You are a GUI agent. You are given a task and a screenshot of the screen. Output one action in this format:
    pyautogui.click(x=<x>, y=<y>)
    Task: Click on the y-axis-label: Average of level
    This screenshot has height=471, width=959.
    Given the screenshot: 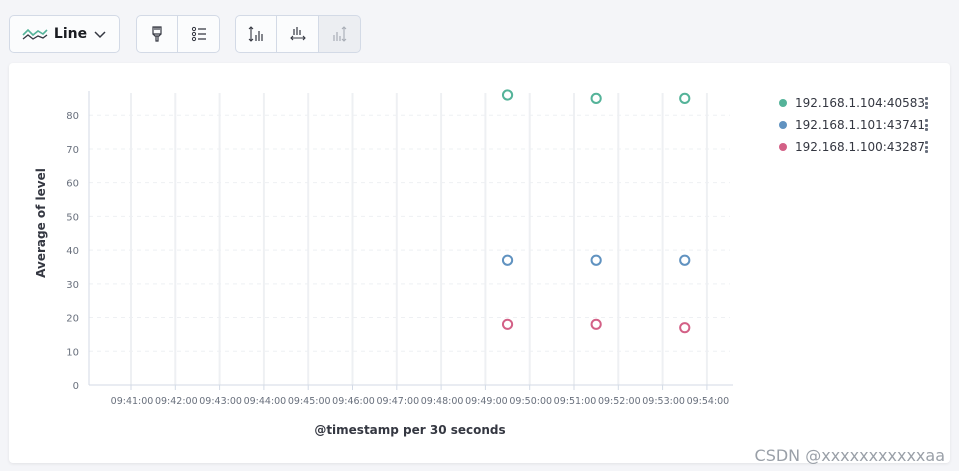 What is the action you would take?
    pyautogui.click(x=41, y=223)
    